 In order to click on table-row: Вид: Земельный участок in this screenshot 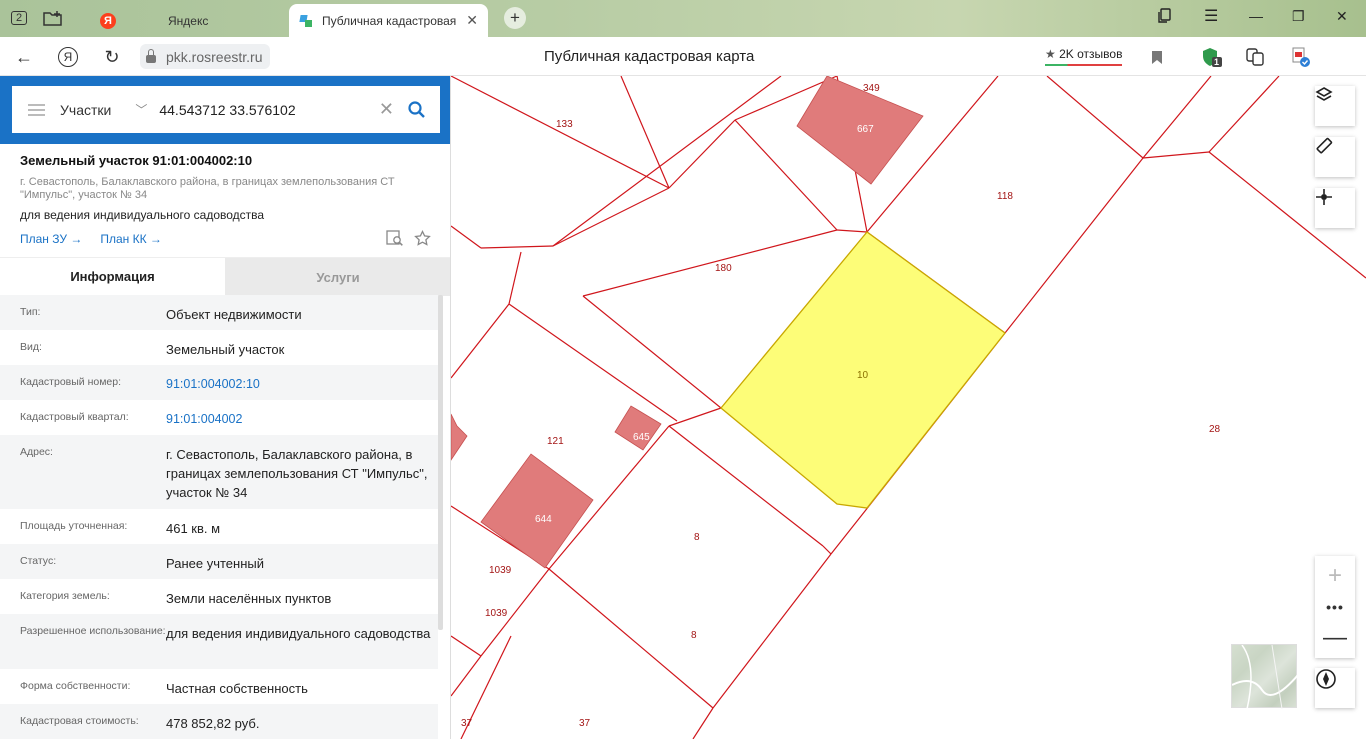, I will do `click(219, 347)`.